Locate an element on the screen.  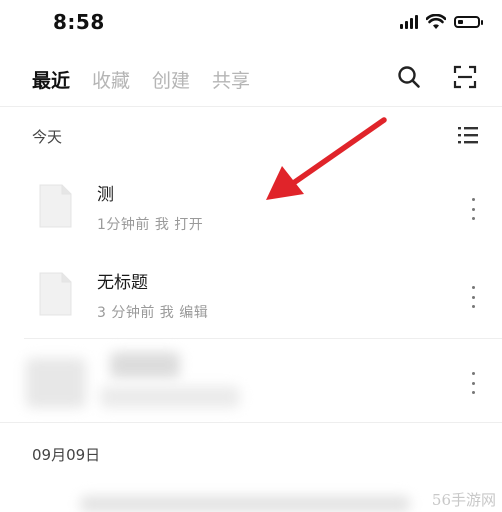
watermark: 56手游网 is located at coordinates (463, 500).